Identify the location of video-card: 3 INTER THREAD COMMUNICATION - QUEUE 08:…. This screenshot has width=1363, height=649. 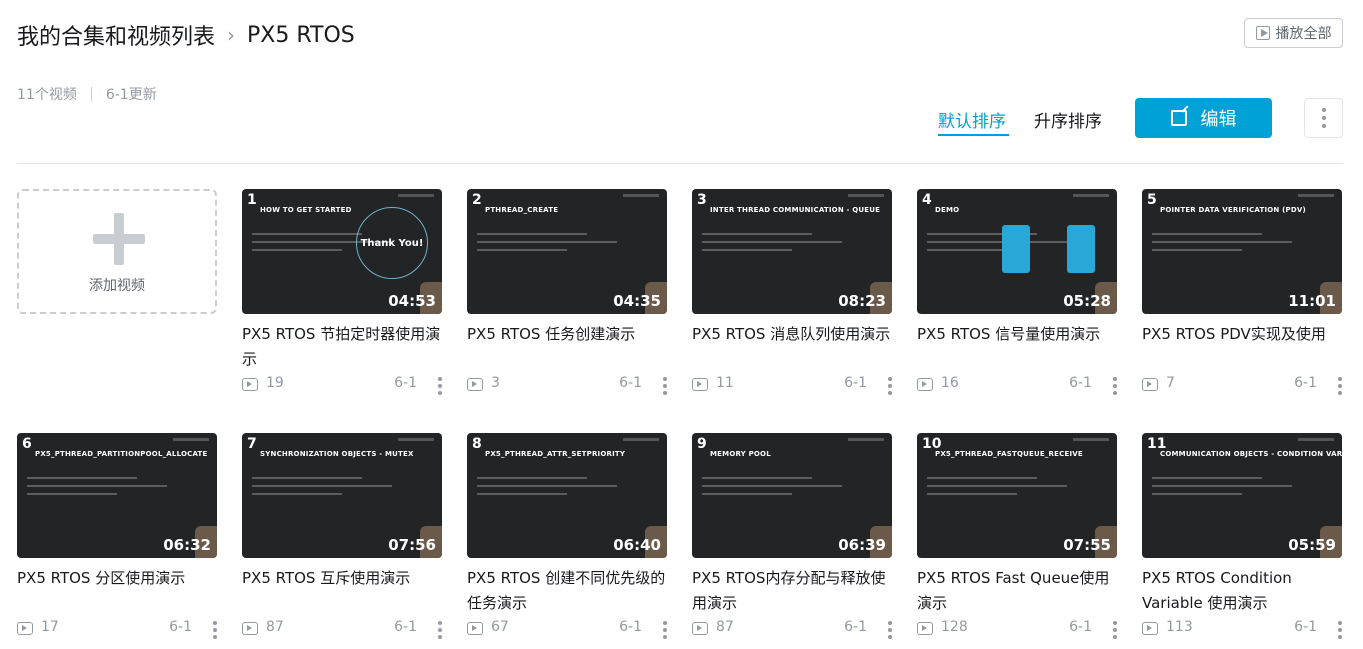
(792, 292).